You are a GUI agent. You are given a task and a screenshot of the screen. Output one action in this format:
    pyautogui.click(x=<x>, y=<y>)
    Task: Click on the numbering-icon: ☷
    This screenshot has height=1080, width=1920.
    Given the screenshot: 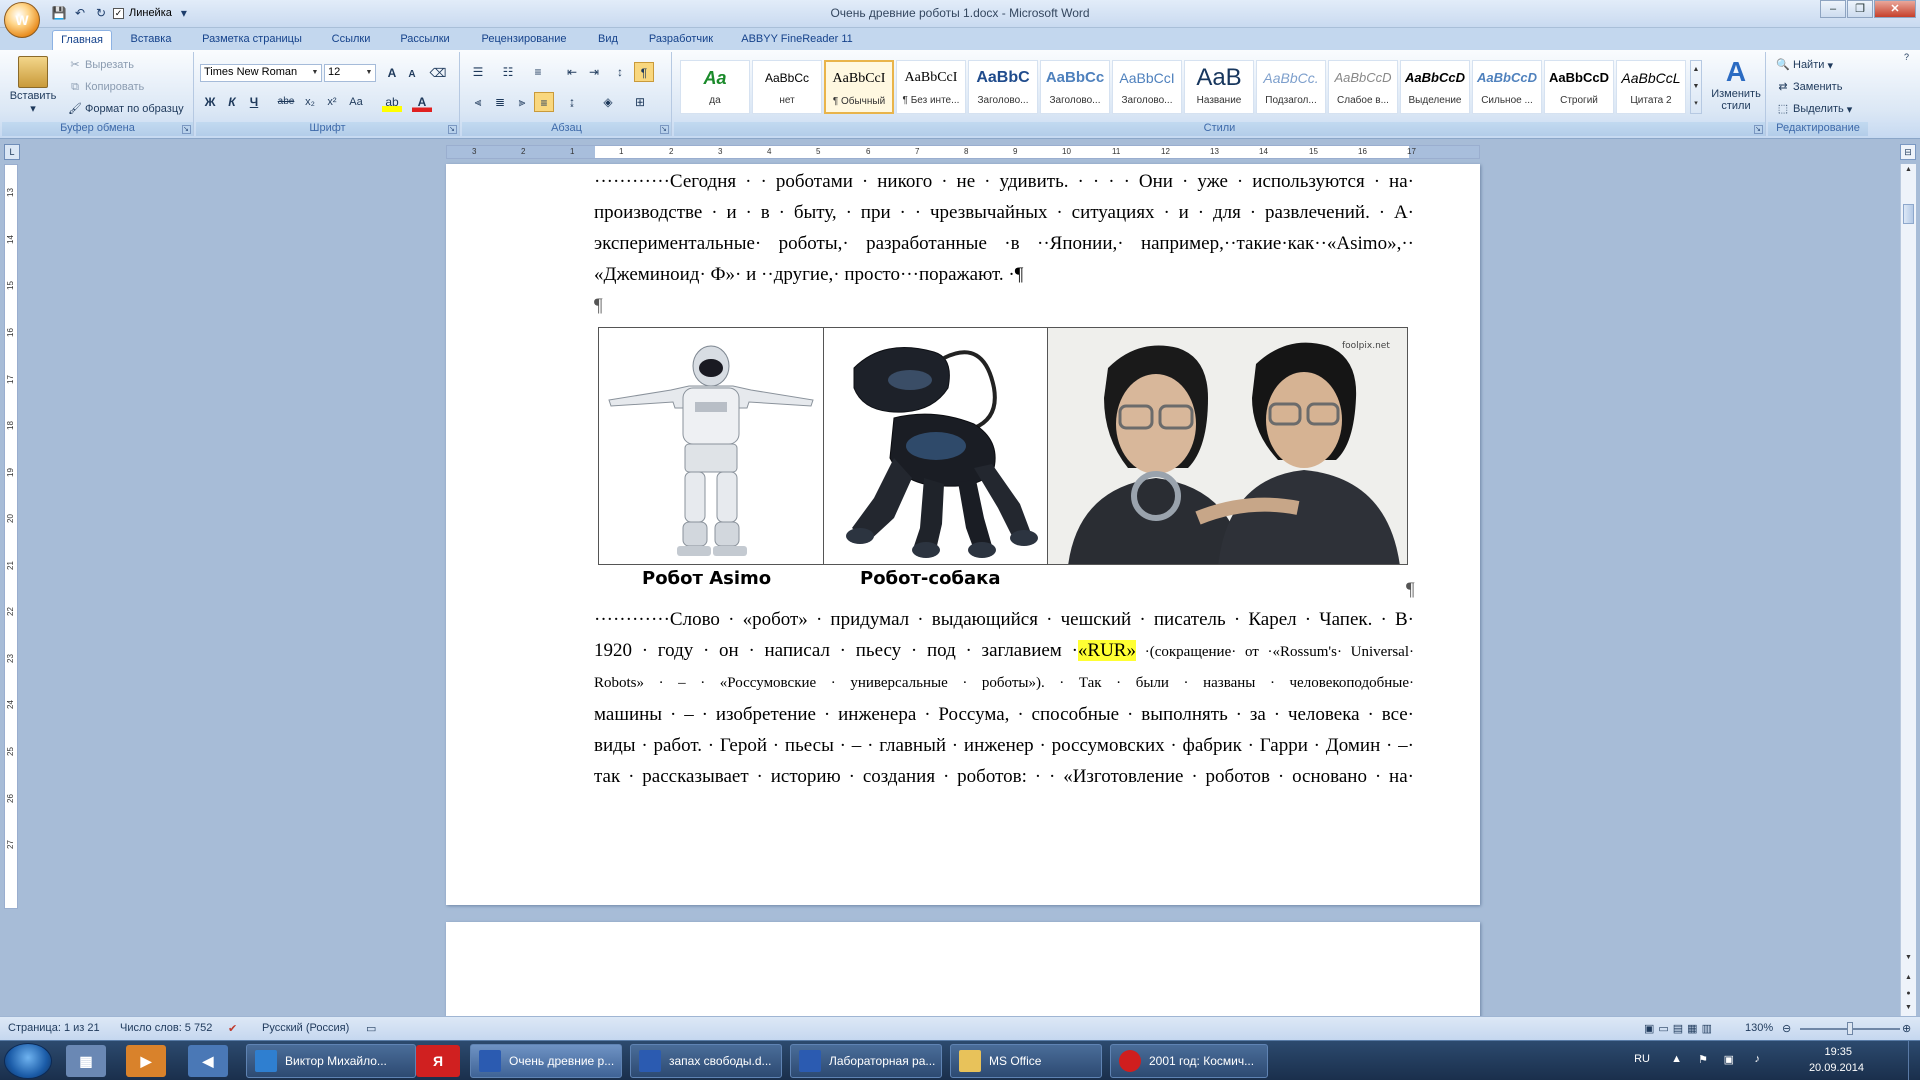 What is the action you would take?
    pyautogui.click(x=508, y=72)
    